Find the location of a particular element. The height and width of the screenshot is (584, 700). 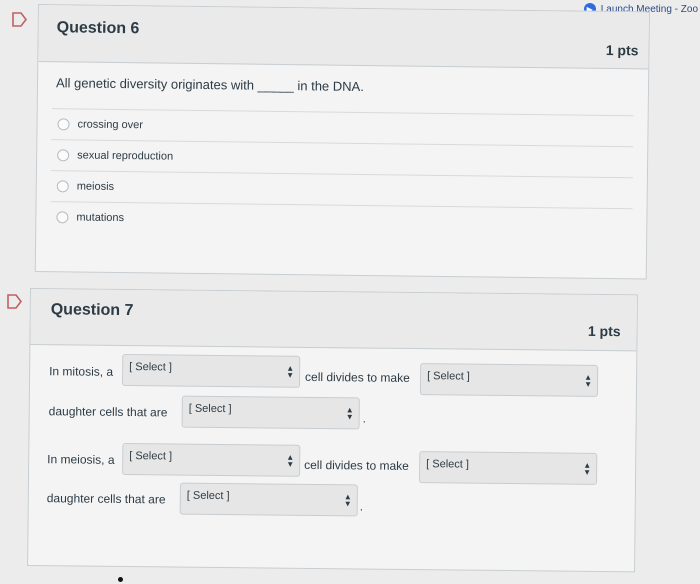

question-6-points: 1 pts is located at coordinates (622, 50).